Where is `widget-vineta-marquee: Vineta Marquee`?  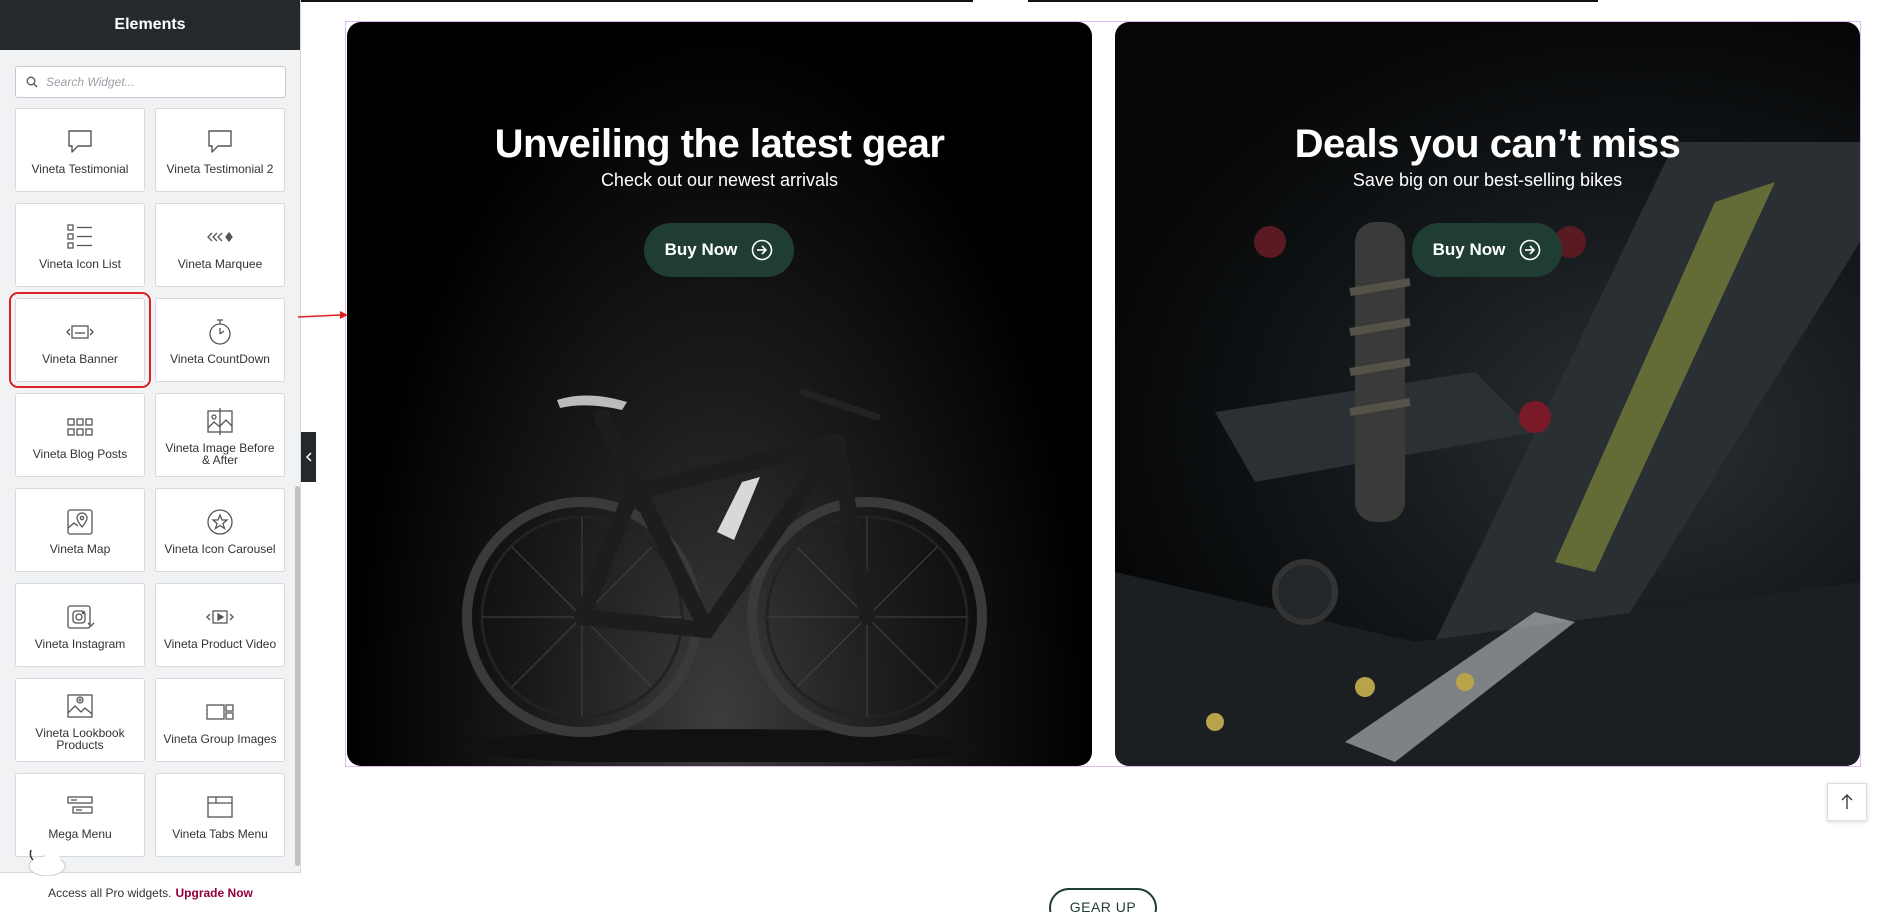
widget-vineta-marquee: Vineta Marquee is located at coordinates (220, 245).